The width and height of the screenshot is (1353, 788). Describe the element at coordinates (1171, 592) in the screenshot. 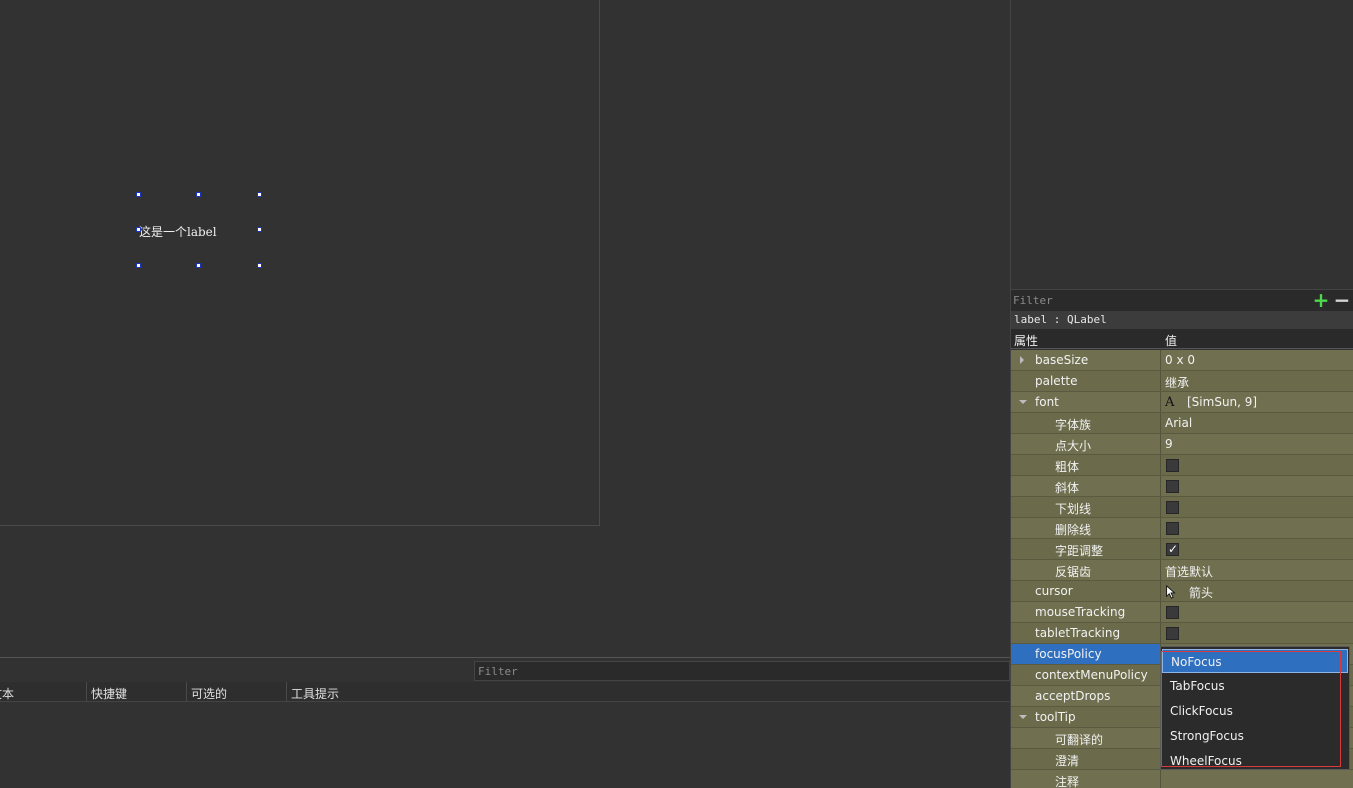

I see `cursor-icon` at that location.